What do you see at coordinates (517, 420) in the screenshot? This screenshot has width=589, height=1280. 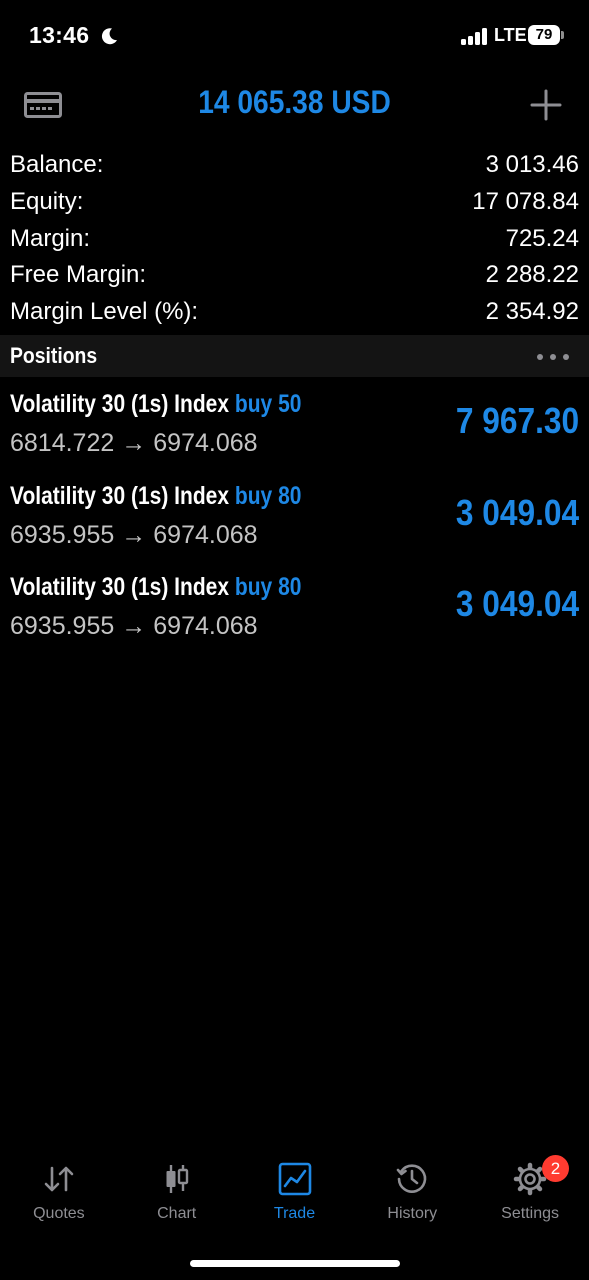 I see `position-profit: 7 967.30` at bounding box center [517, 420].